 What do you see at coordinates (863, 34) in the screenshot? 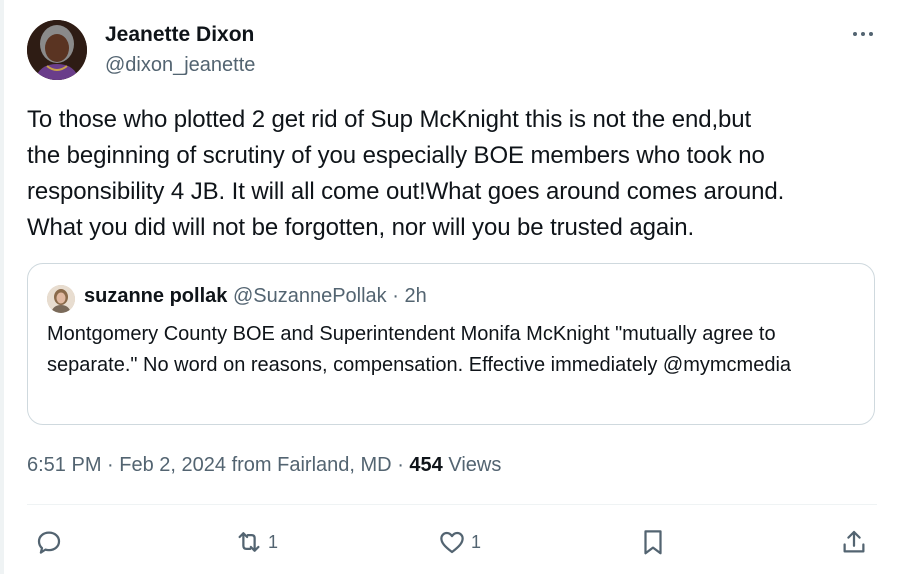
I see `more-icon` at bounding box center [863, 34].